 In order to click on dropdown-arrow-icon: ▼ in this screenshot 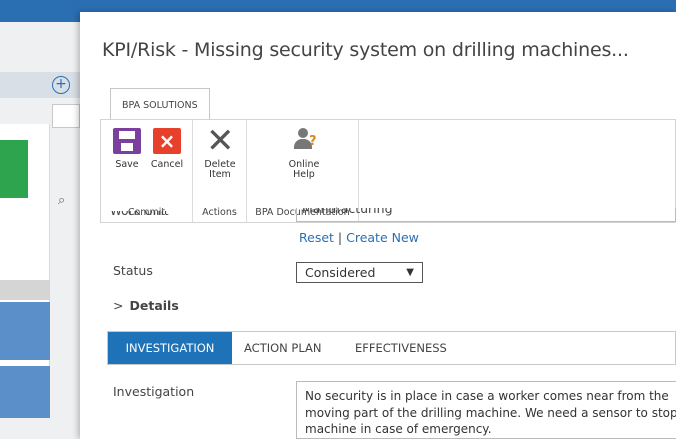, I will do `click(410, 272)`.